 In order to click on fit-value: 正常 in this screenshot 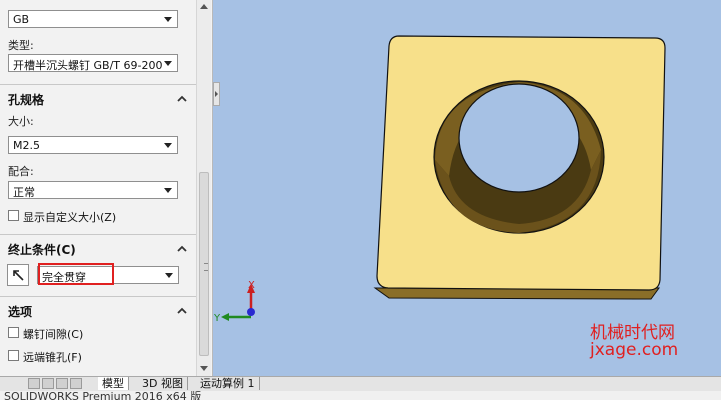, I will do `click(24, 192)`.